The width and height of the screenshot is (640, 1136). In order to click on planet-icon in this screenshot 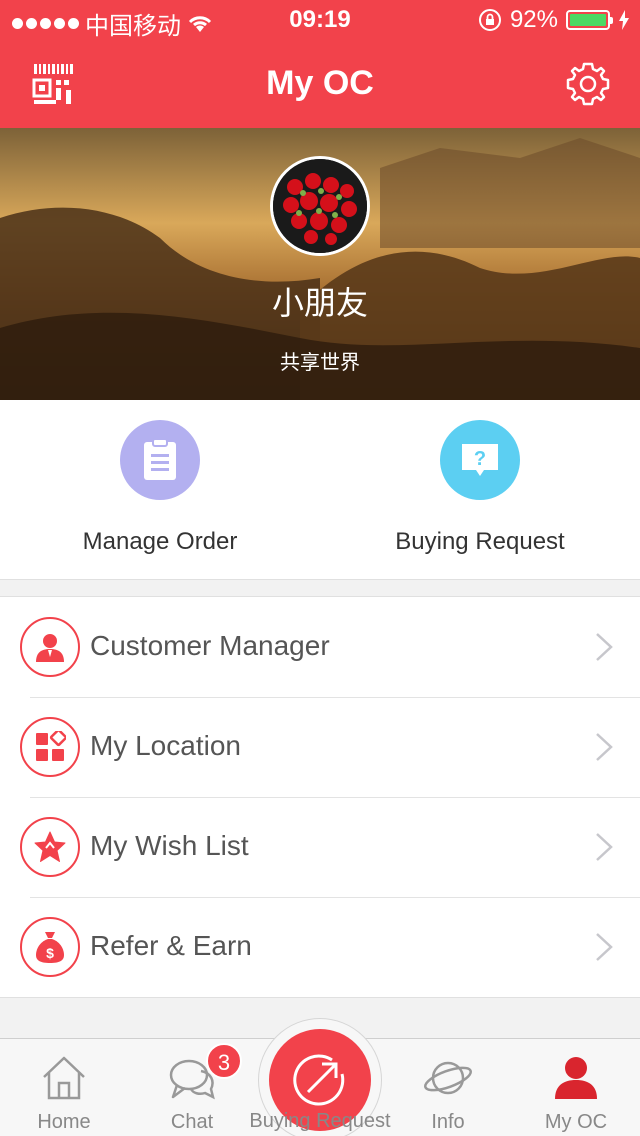, I will do `click(448, 1078)`.